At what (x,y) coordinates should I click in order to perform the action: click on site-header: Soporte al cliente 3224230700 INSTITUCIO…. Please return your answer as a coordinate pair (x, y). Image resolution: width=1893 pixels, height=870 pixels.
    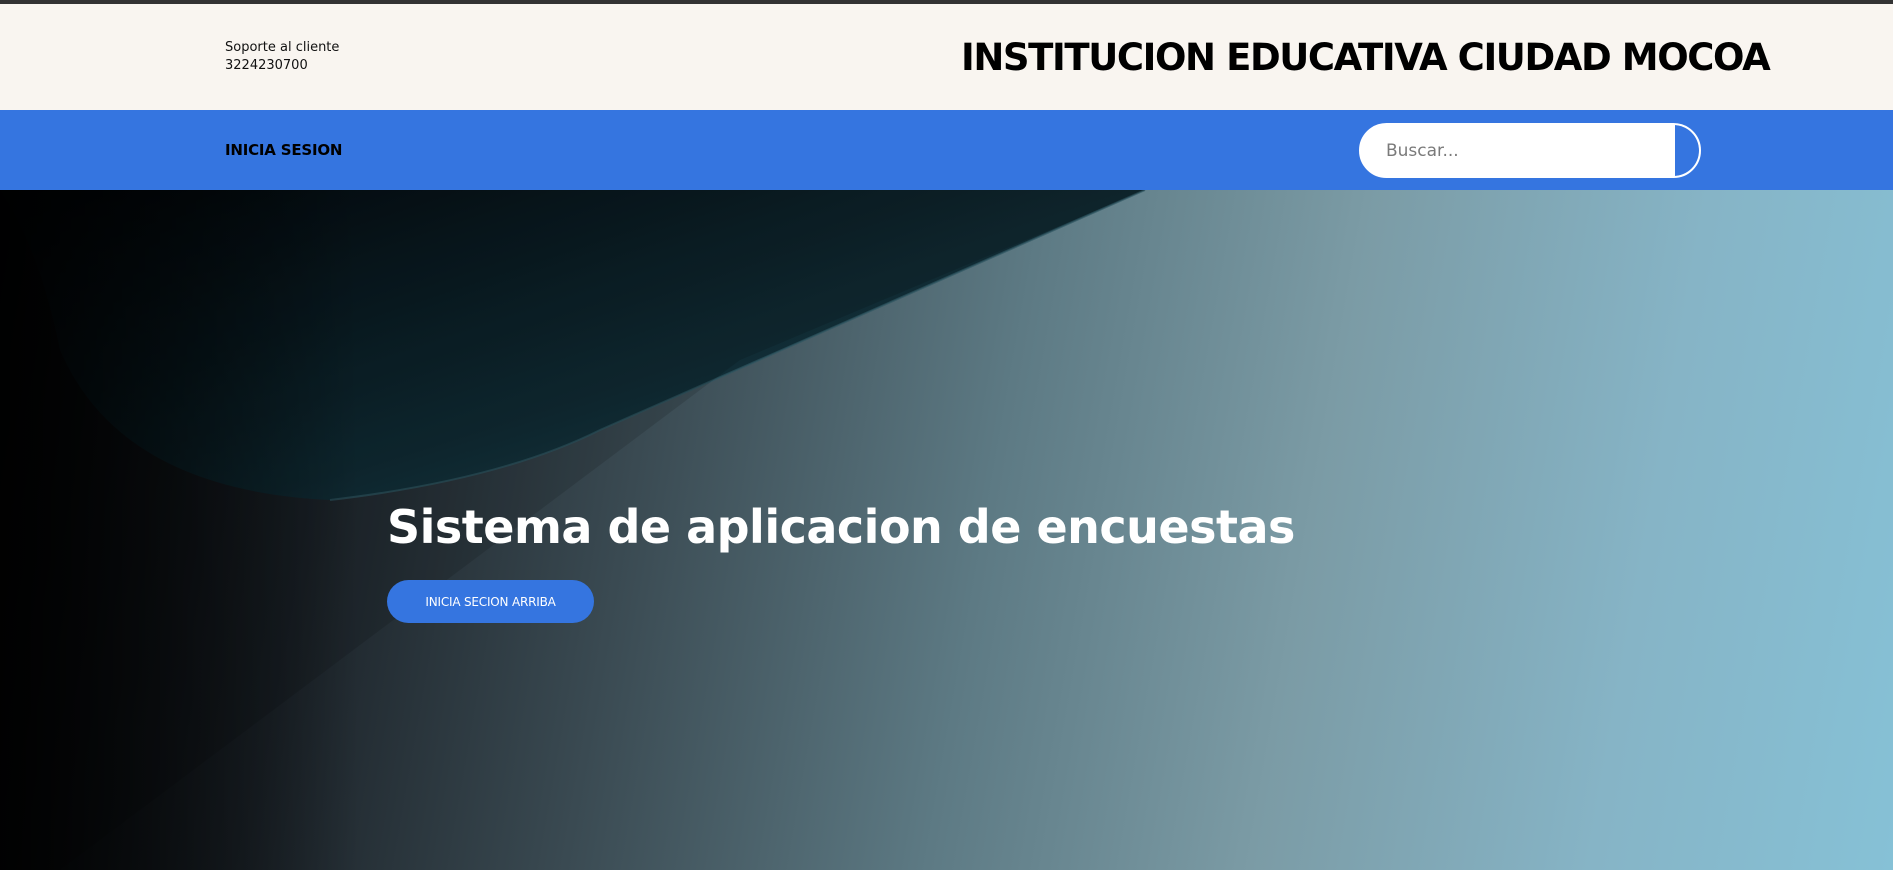
    Looking at the image, I should click on (946, 57).